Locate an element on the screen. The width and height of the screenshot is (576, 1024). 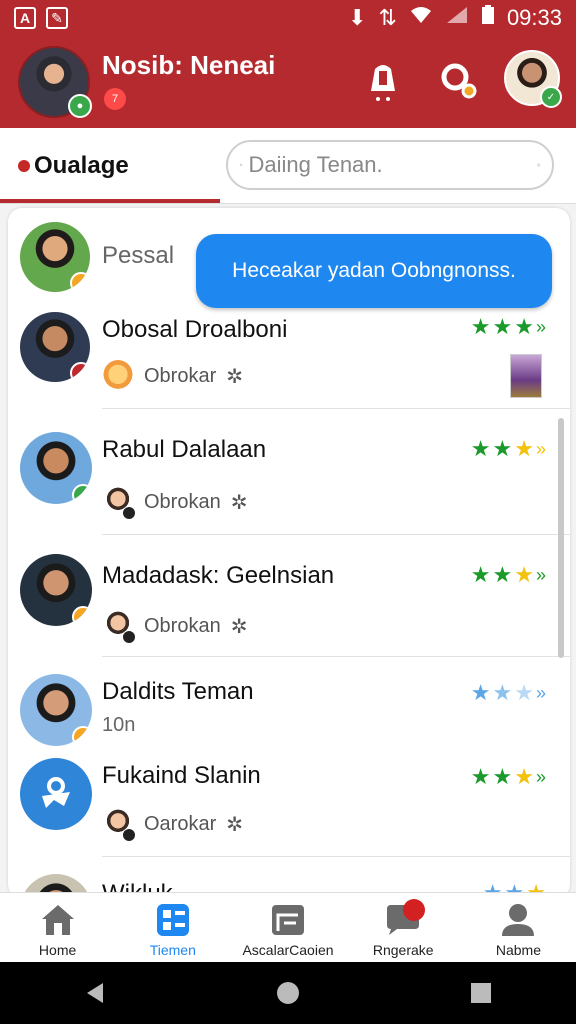
back-icon is located at coordinates (95, 993).